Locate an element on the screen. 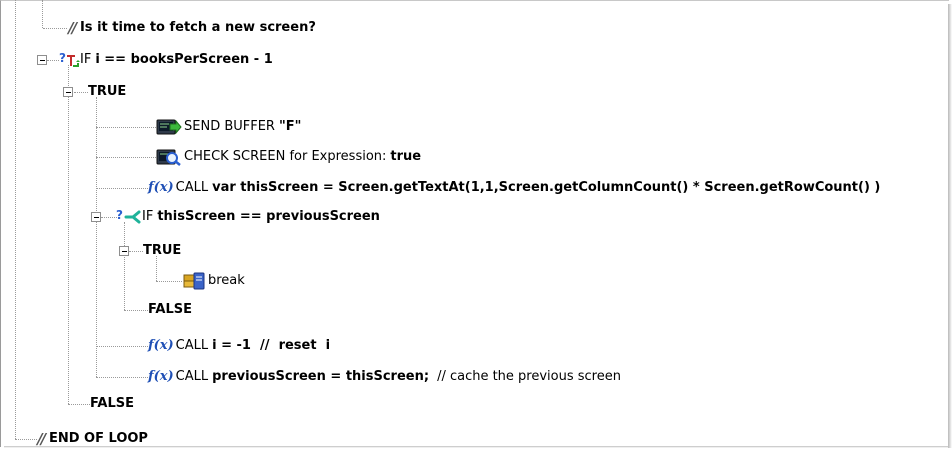 This screenshot has height=449, width=952. break-icon is located at coordinates (195, 281).